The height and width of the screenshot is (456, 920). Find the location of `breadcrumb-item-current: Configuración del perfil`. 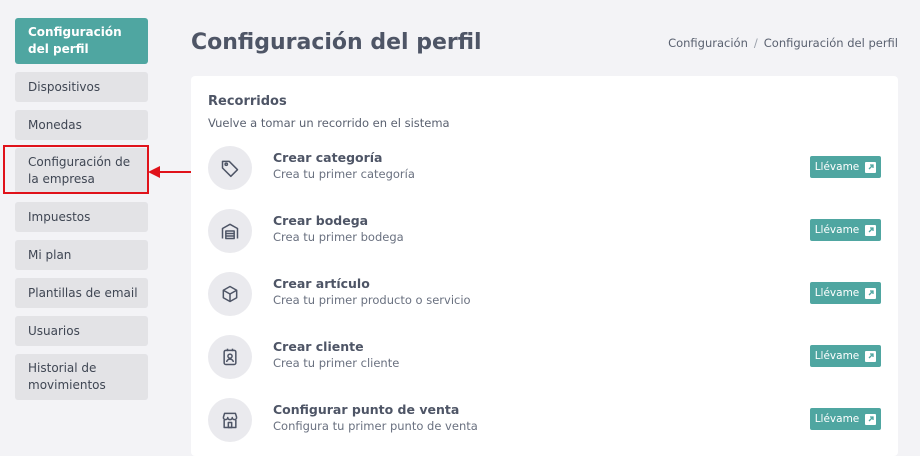

breadcrumb-item-current: Configuración del perfil is located at coordinates (830, 43).